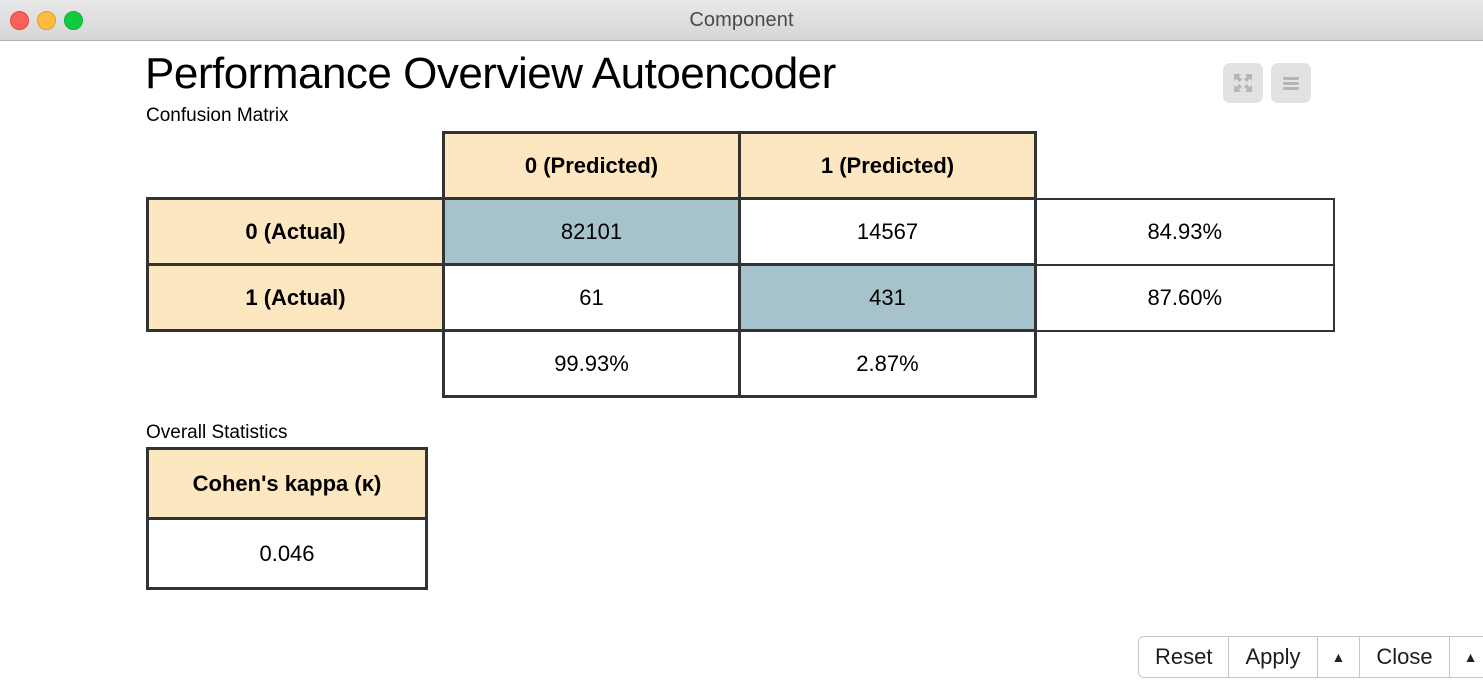 The image size is (1483, 688). I want to click on minimize-window-button, so click(46, 20).